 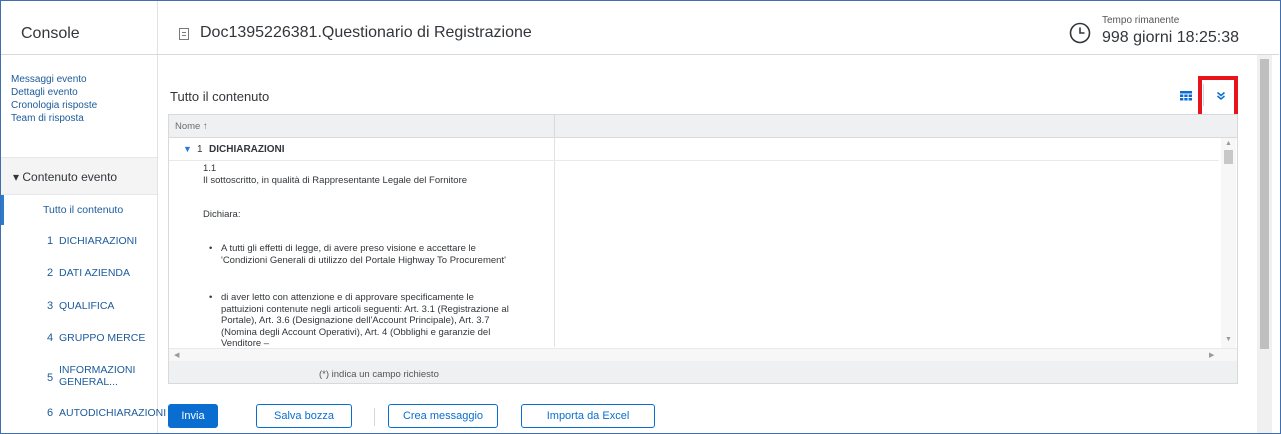 I want to click on table-header-row: Nome ↑, so click(x=703, y=126).